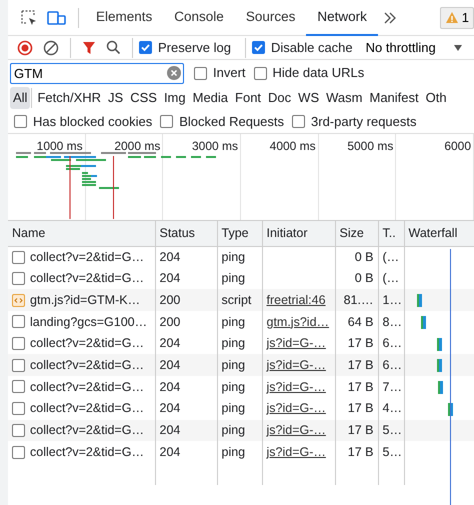 This screenshot has width=474, height=505. I want to click on table-cell: 0 B, so click(356, 257).